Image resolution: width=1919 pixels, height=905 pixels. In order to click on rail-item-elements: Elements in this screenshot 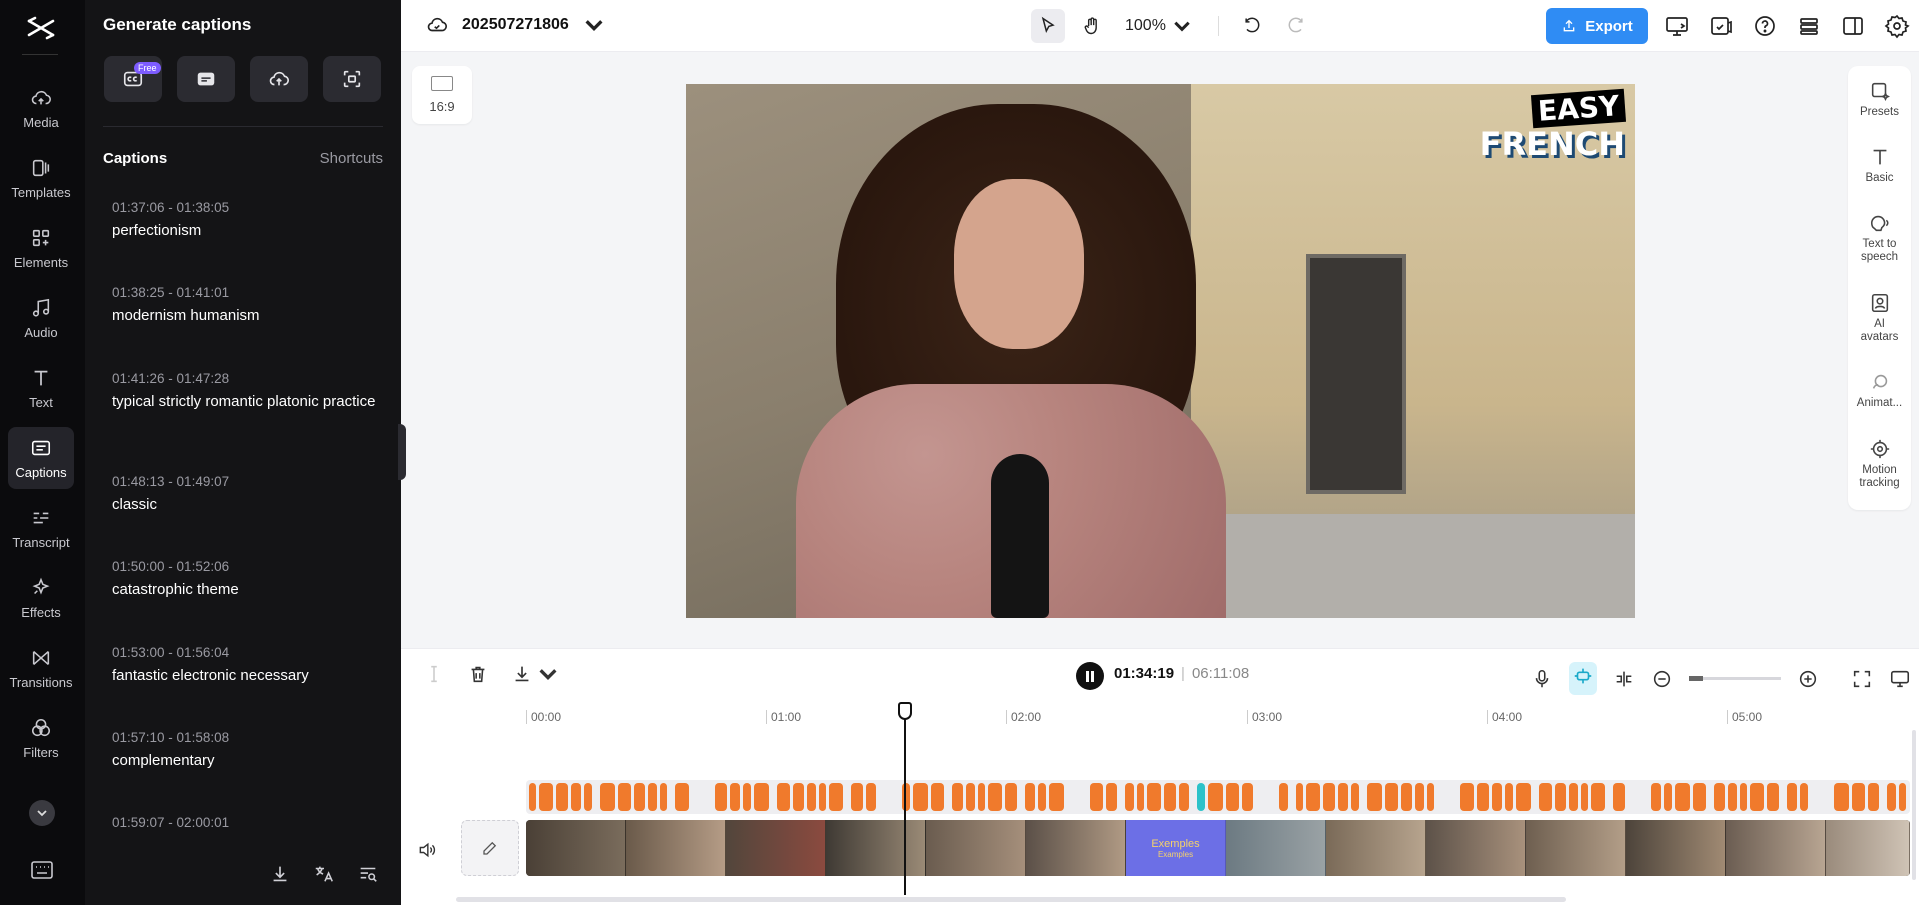, I will do `click(41, 248)`.